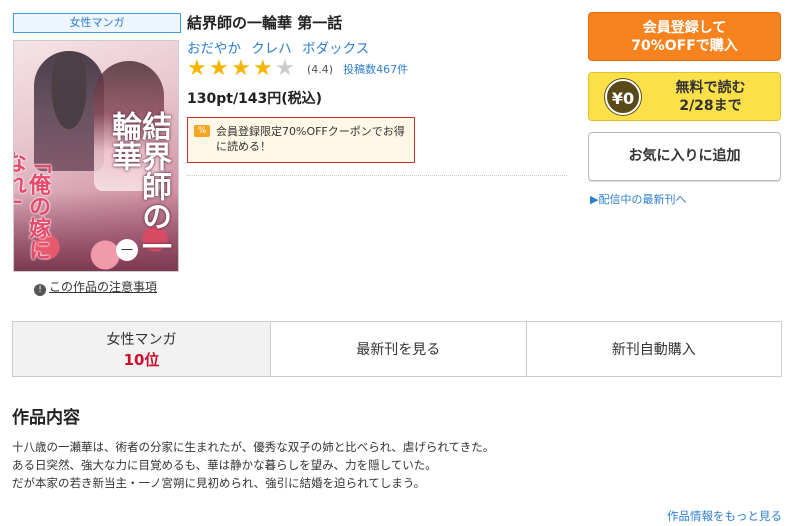 This screenshot has height=526, width=796. I want to click on read-free-line2: 2/28まで, so click(710, 105).